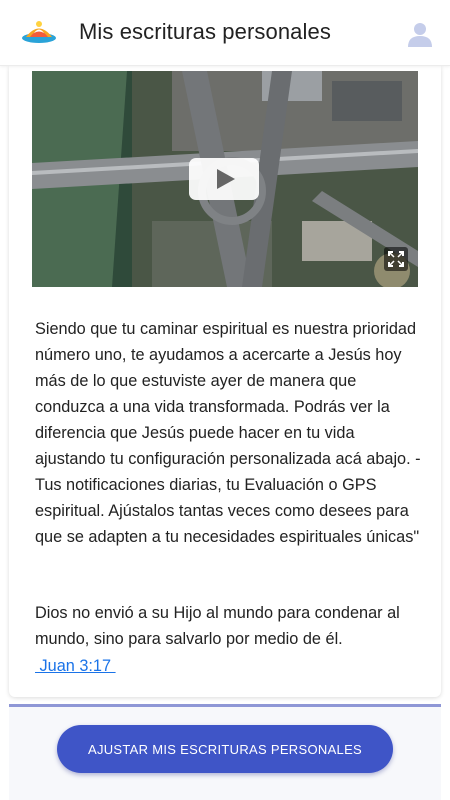 This screenshot has width=450, height=800. Describe the element at coordinates (39, 32) in the screenshot. I see `dove-sunrise-logo-icon` at that location.